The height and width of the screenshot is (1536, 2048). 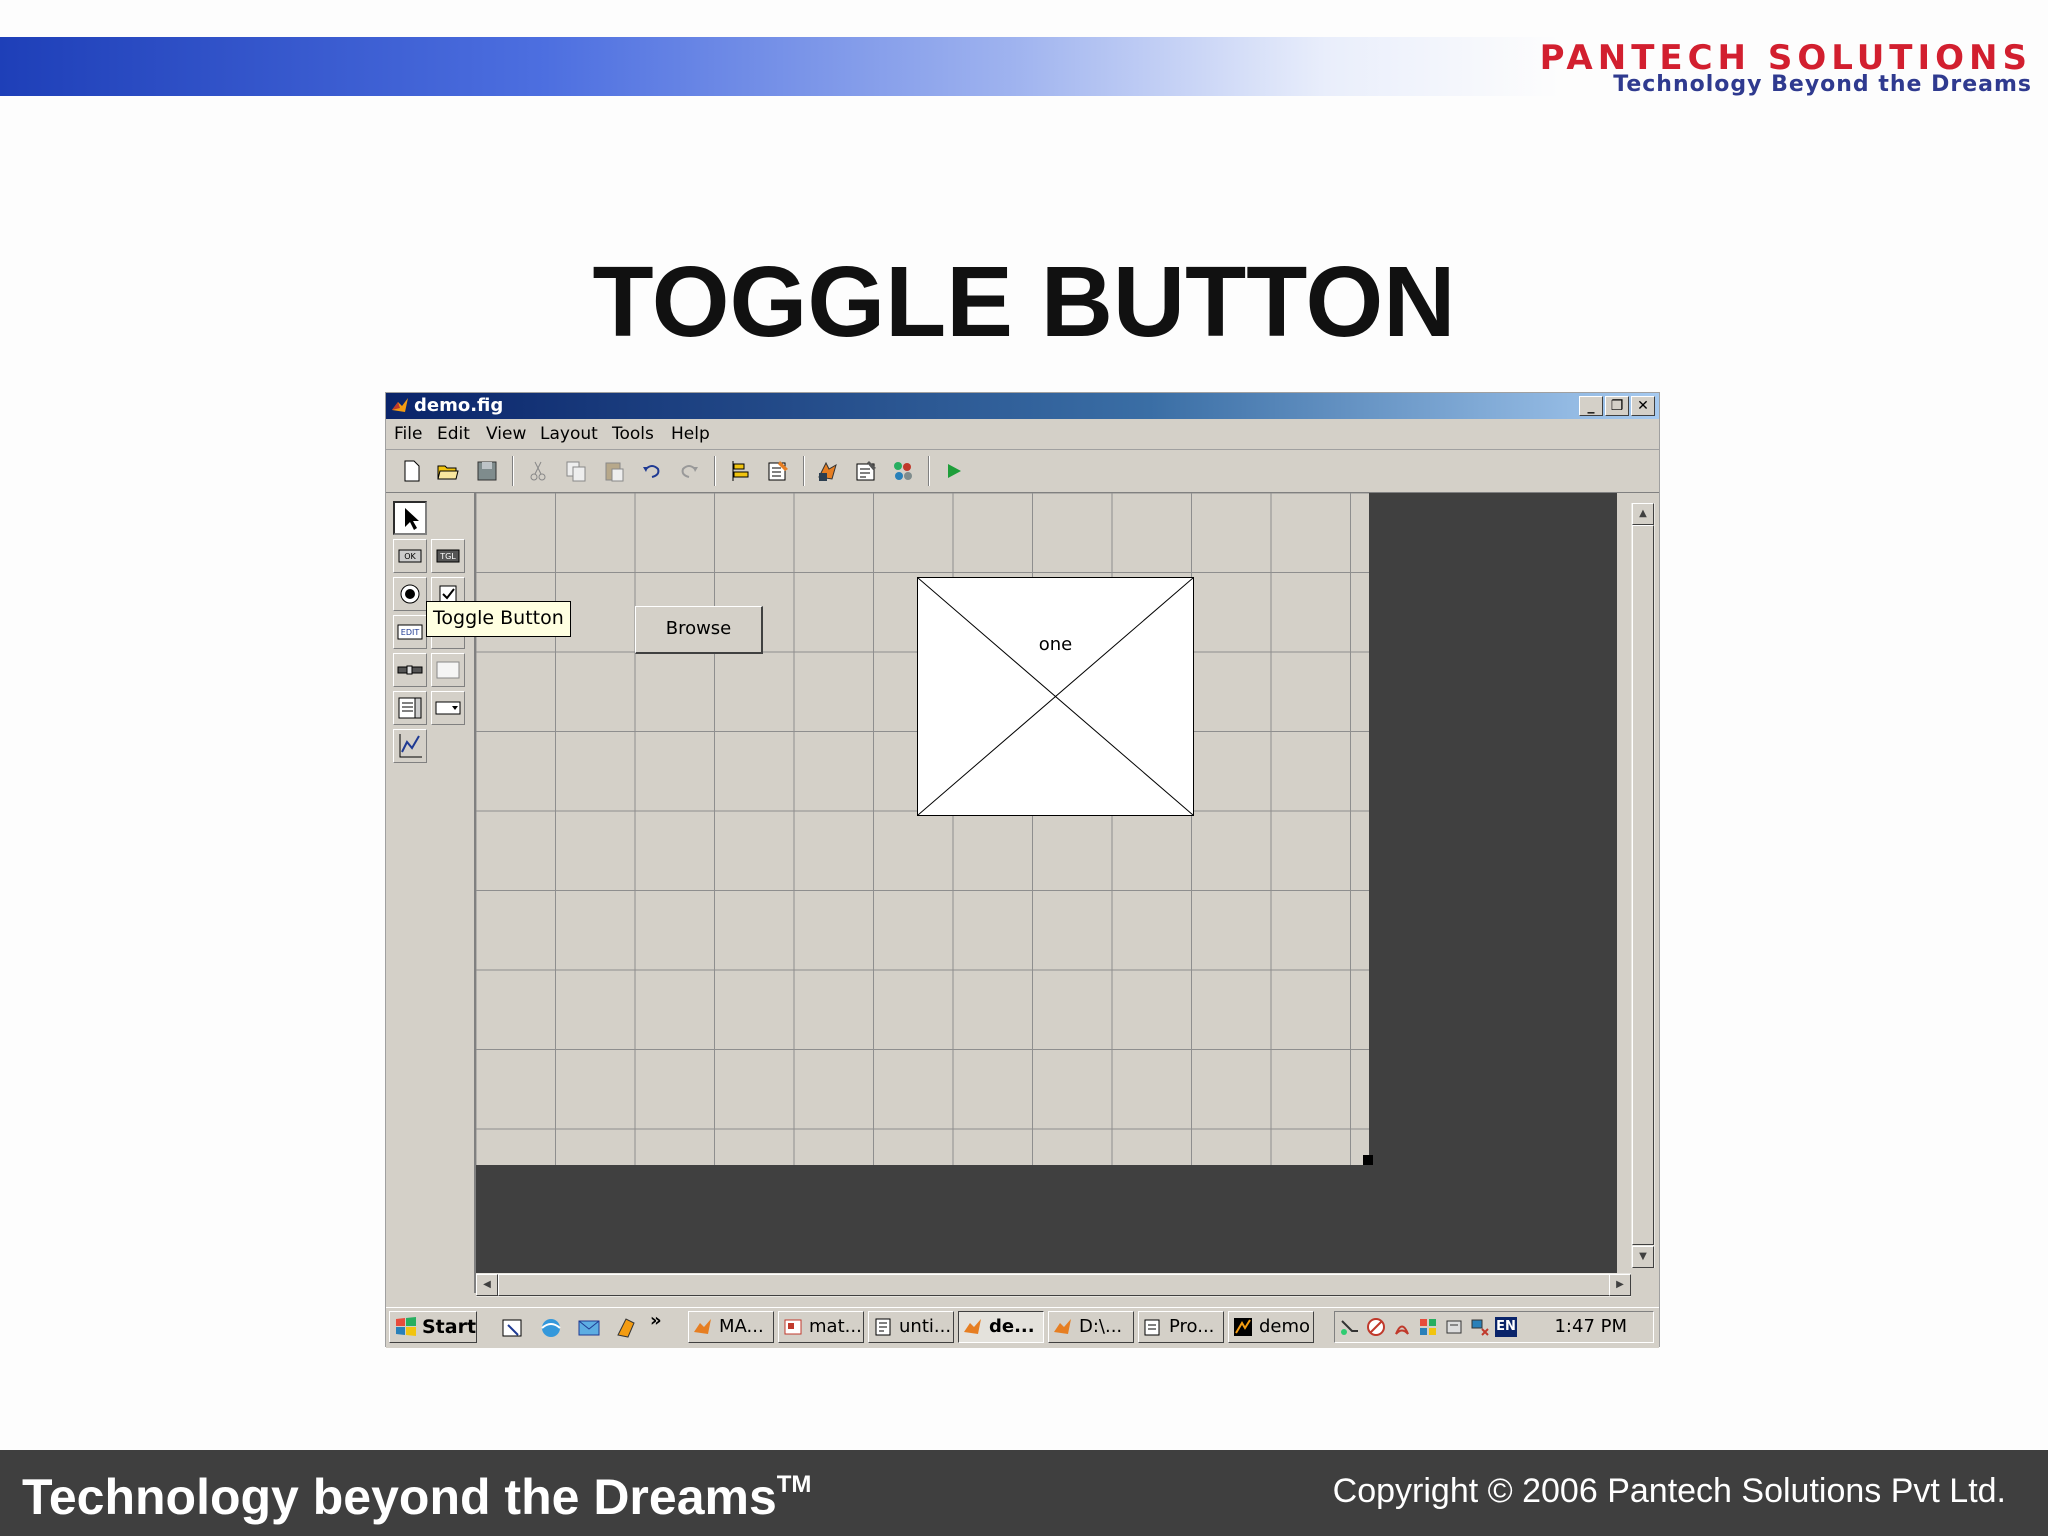 I want to click on menu-layout: Layout, so click(x=569, y=434).